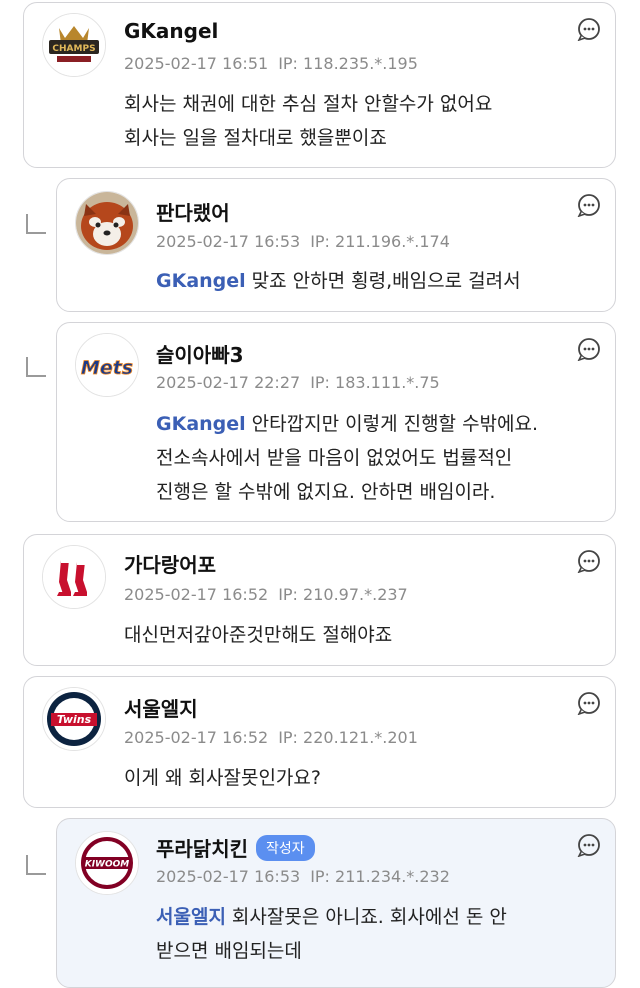 This screenshot has width=640, height=988. What do you see at coordinates (303, 876) in the screenshot?
I see `comment-meta: 2025-02-17 16:53 IP: 211.234.*.232` at bounding box center [303, 876].